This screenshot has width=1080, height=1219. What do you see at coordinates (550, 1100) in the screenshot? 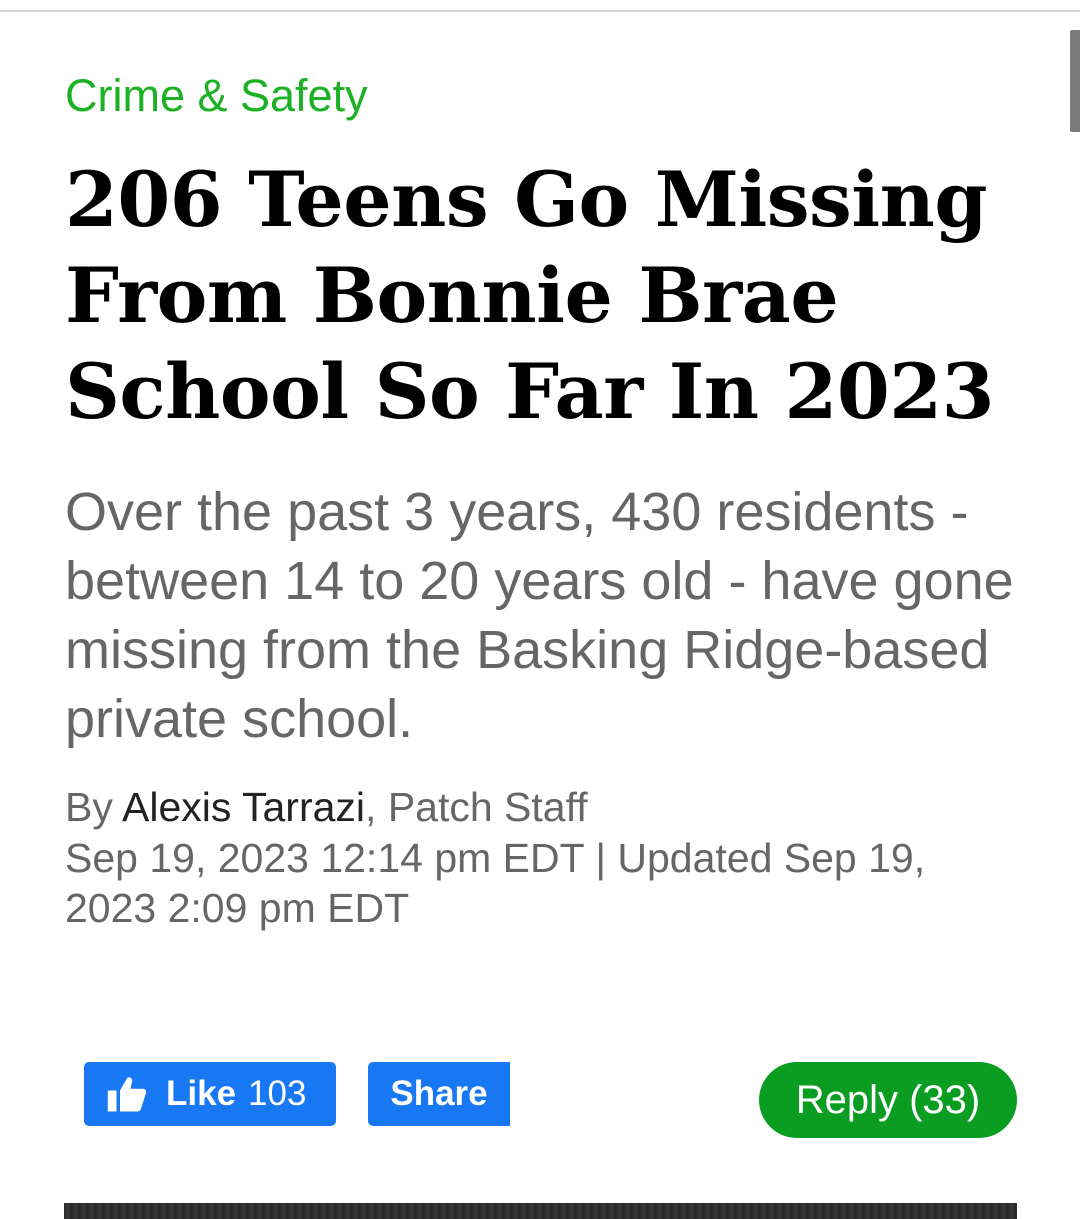
I see `action-bar: Like 103 Share Reply (33)` at bounding box center [550, 1100].